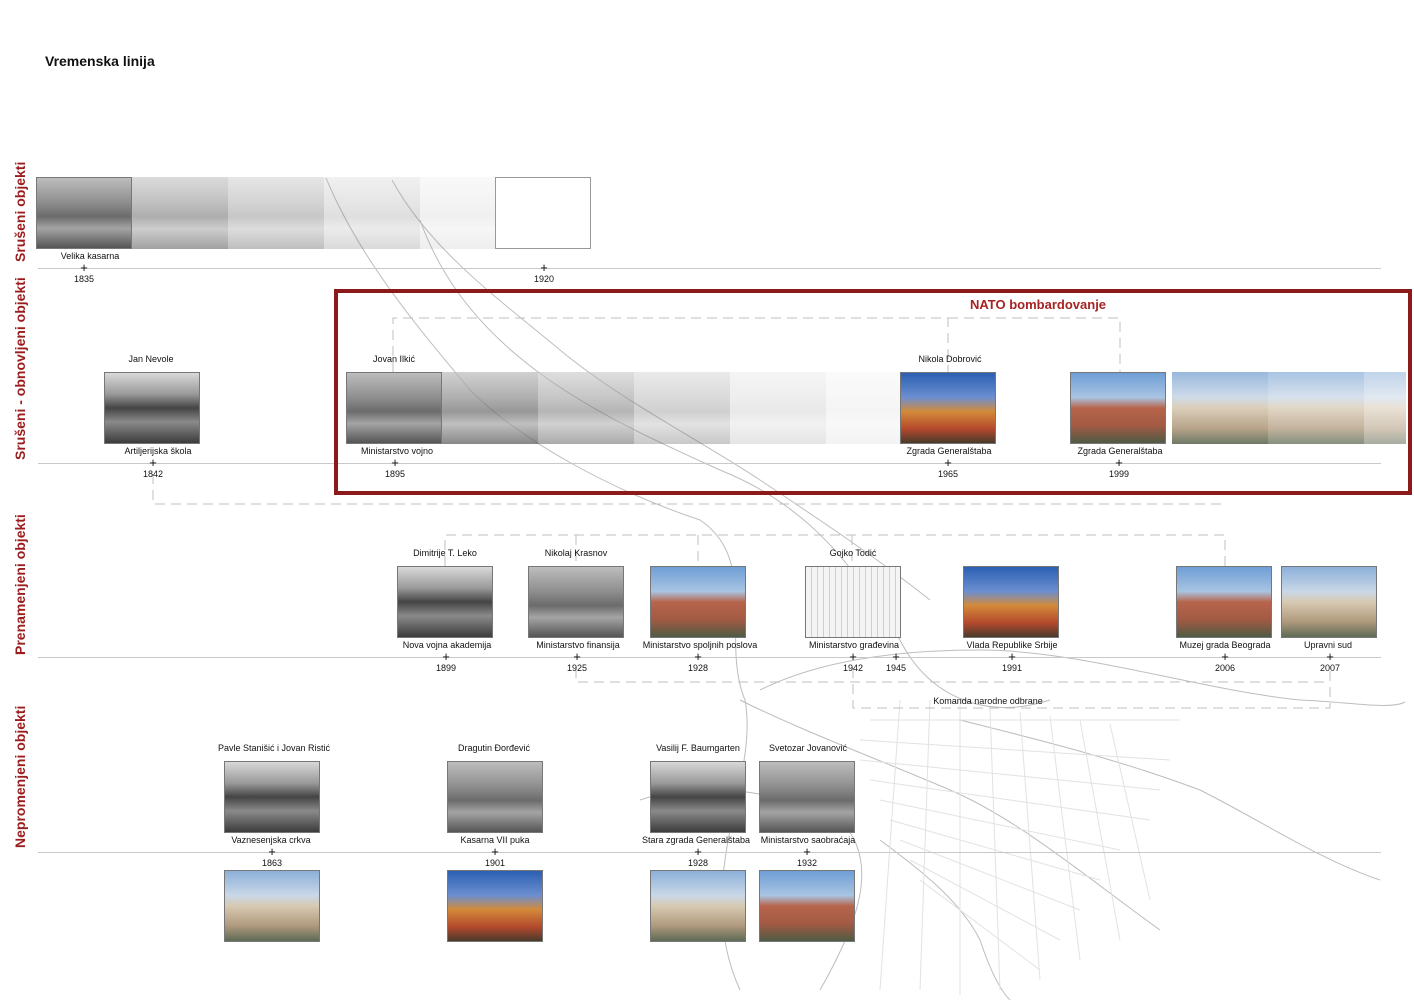 The image size is (1414, 1000). Describe the element at coordinates (1038, 304) in the screenshot. I see `nato-title: NATO bombardovanje` at that location.